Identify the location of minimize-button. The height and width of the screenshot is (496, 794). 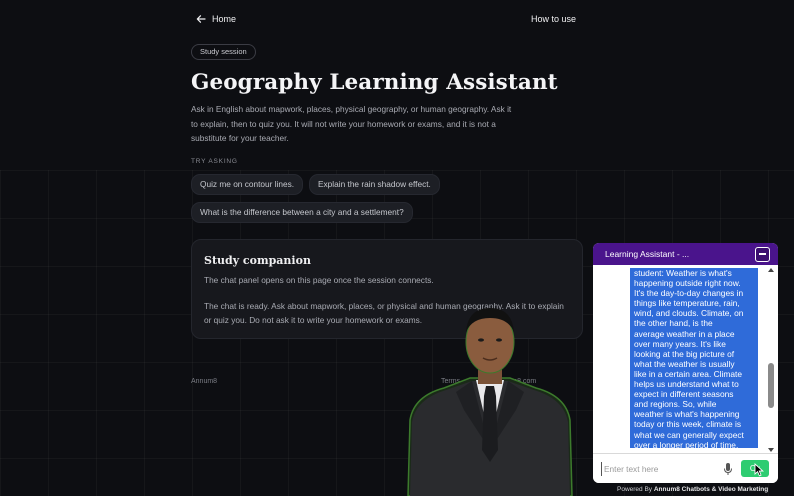
(762, 254).